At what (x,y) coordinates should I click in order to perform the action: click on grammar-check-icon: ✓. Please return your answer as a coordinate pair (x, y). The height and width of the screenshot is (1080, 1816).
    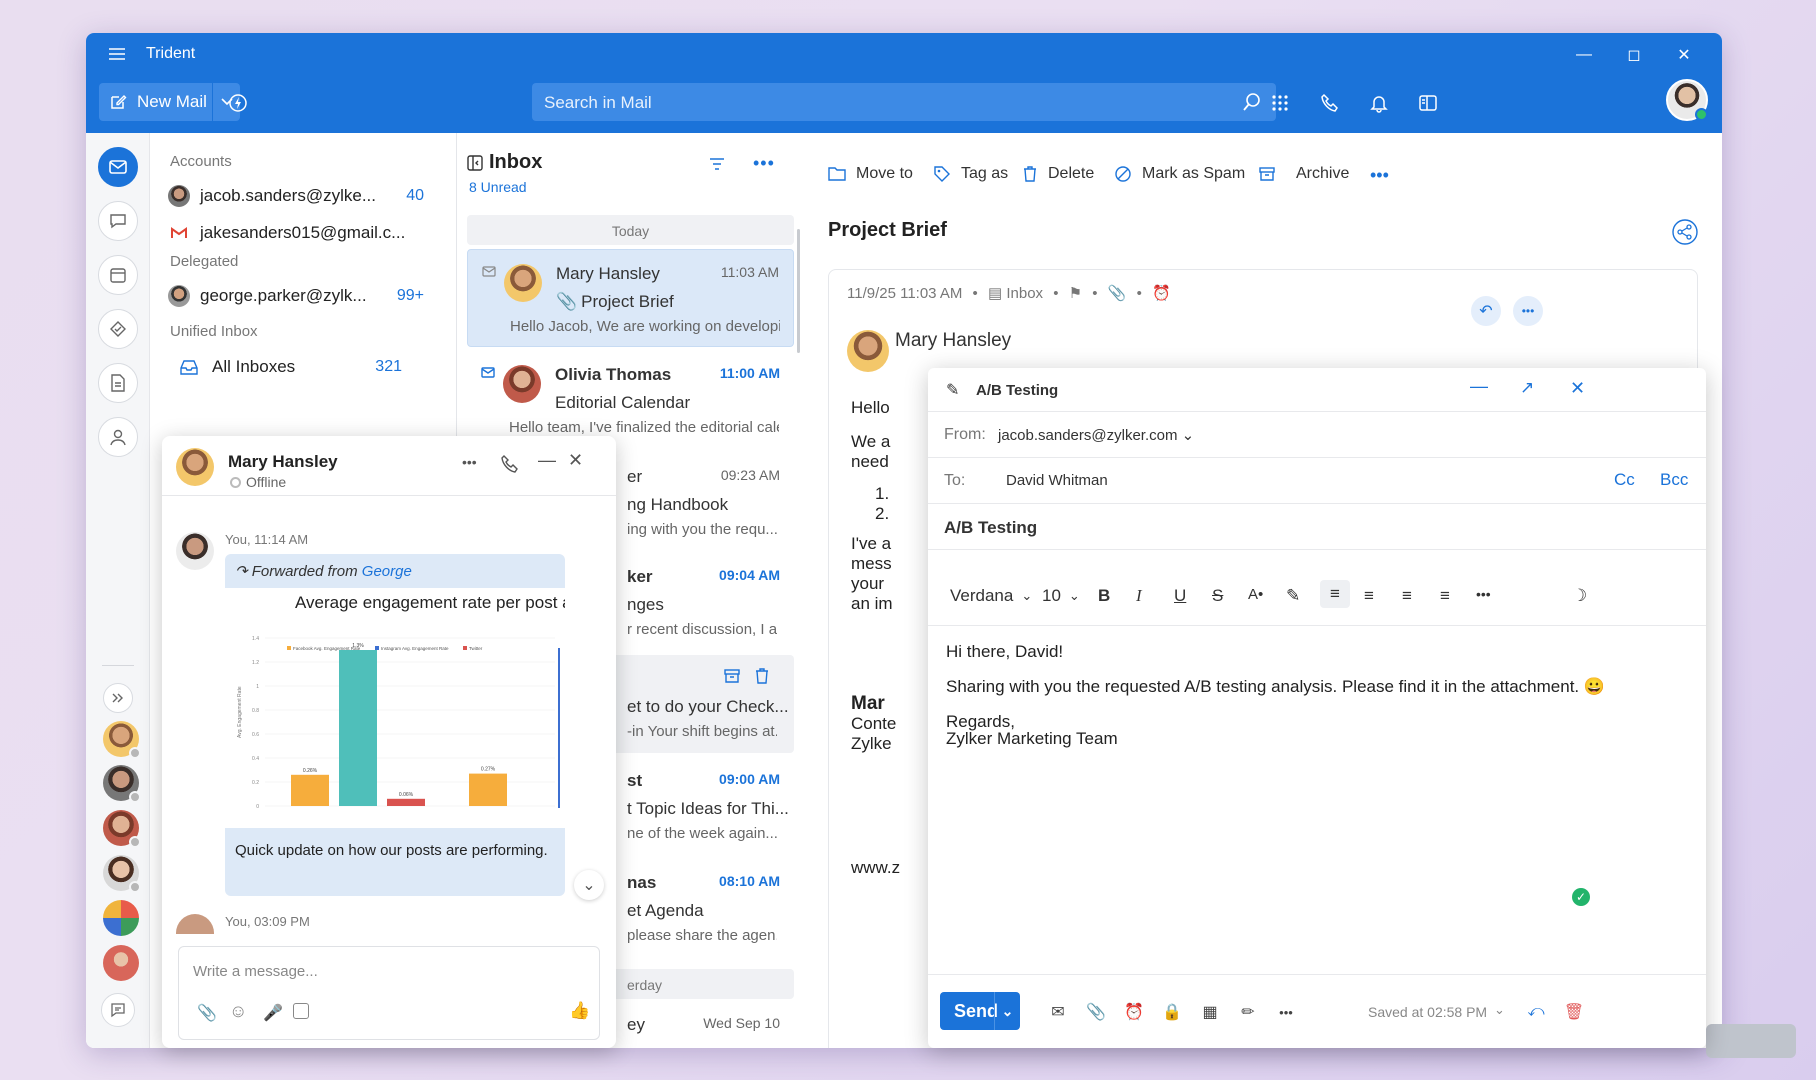
    Looking at the image, I should click on (1581, 897).